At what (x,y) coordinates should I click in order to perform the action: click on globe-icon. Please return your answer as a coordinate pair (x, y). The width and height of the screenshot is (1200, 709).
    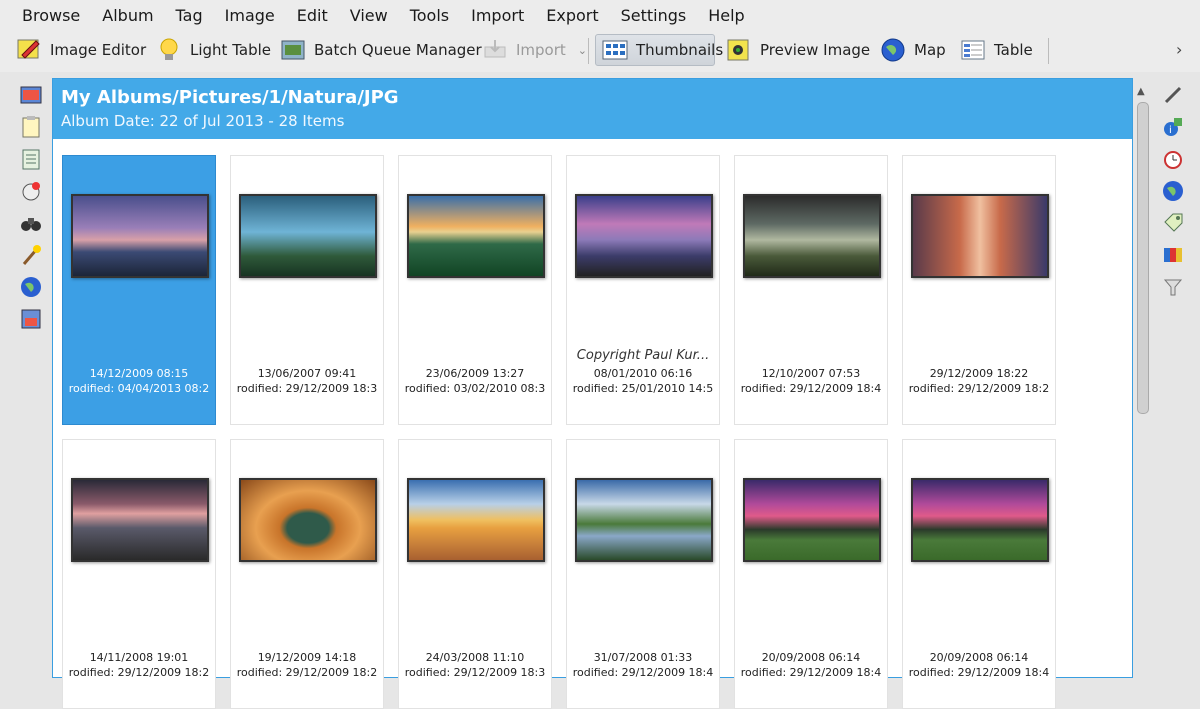
    Looking at the image, I should click on (893, 50).